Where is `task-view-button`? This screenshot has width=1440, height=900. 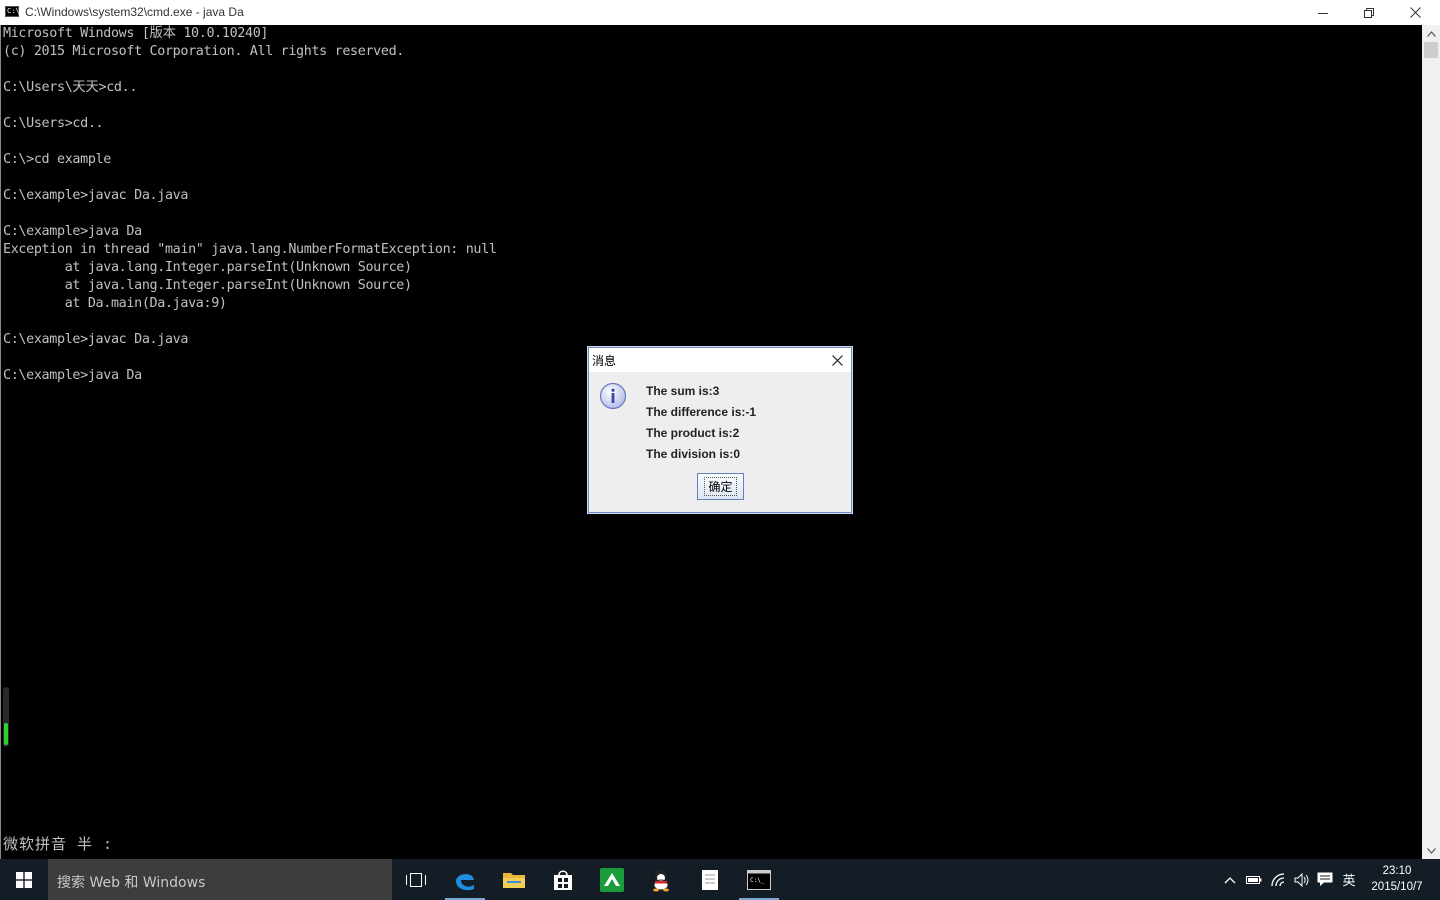 task-view-button is located at coordinates (416, 879).